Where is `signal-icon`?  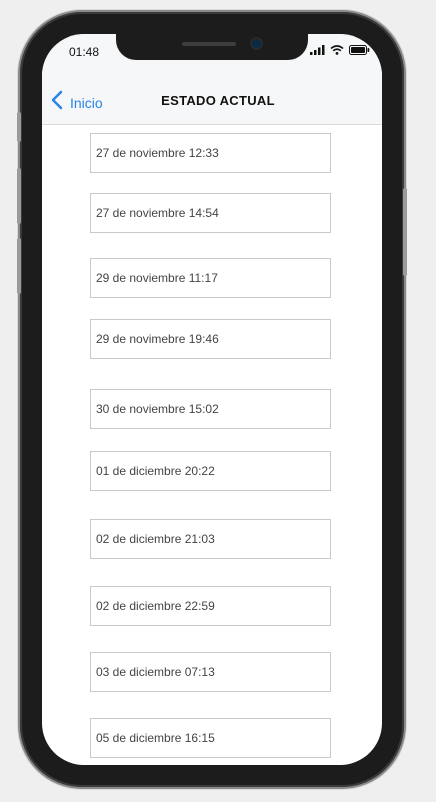 signal-icon is located at coordinates (317, 51).